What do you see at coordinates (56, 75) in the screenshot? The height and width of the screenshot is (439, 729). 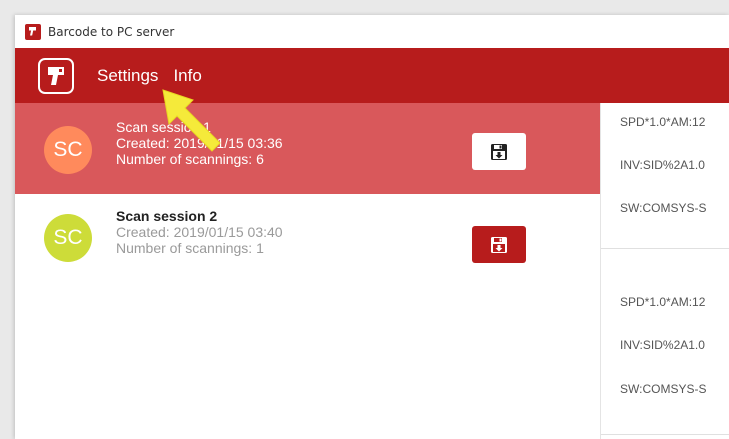 I see `barcode-scanner-logo-icon` at bounding box center [56, 75].